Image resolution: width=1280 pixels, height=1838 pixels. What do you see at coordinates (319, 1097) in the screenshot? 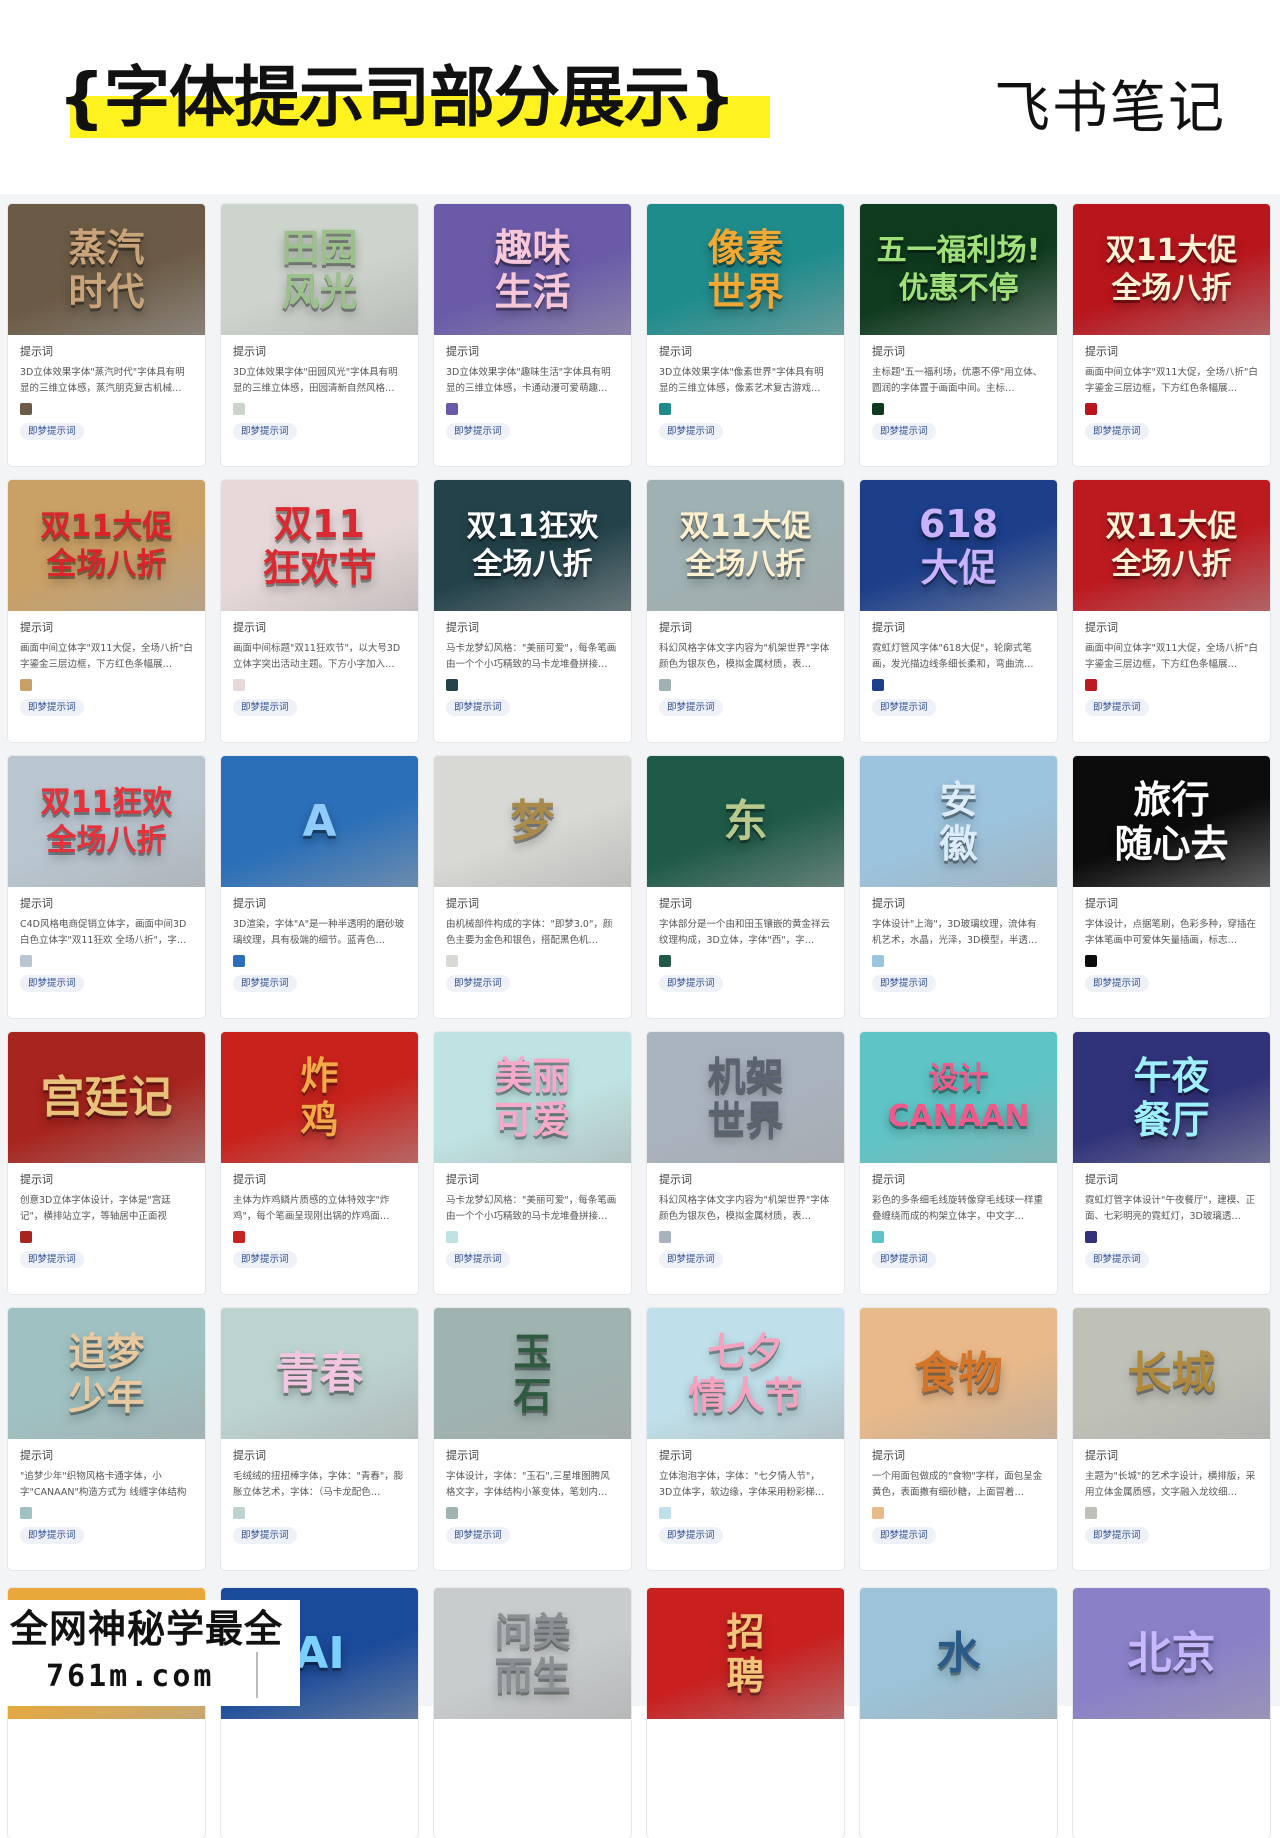
I see `card-thumbnail: 炸 鸡` at bounding box center [319, 1097].